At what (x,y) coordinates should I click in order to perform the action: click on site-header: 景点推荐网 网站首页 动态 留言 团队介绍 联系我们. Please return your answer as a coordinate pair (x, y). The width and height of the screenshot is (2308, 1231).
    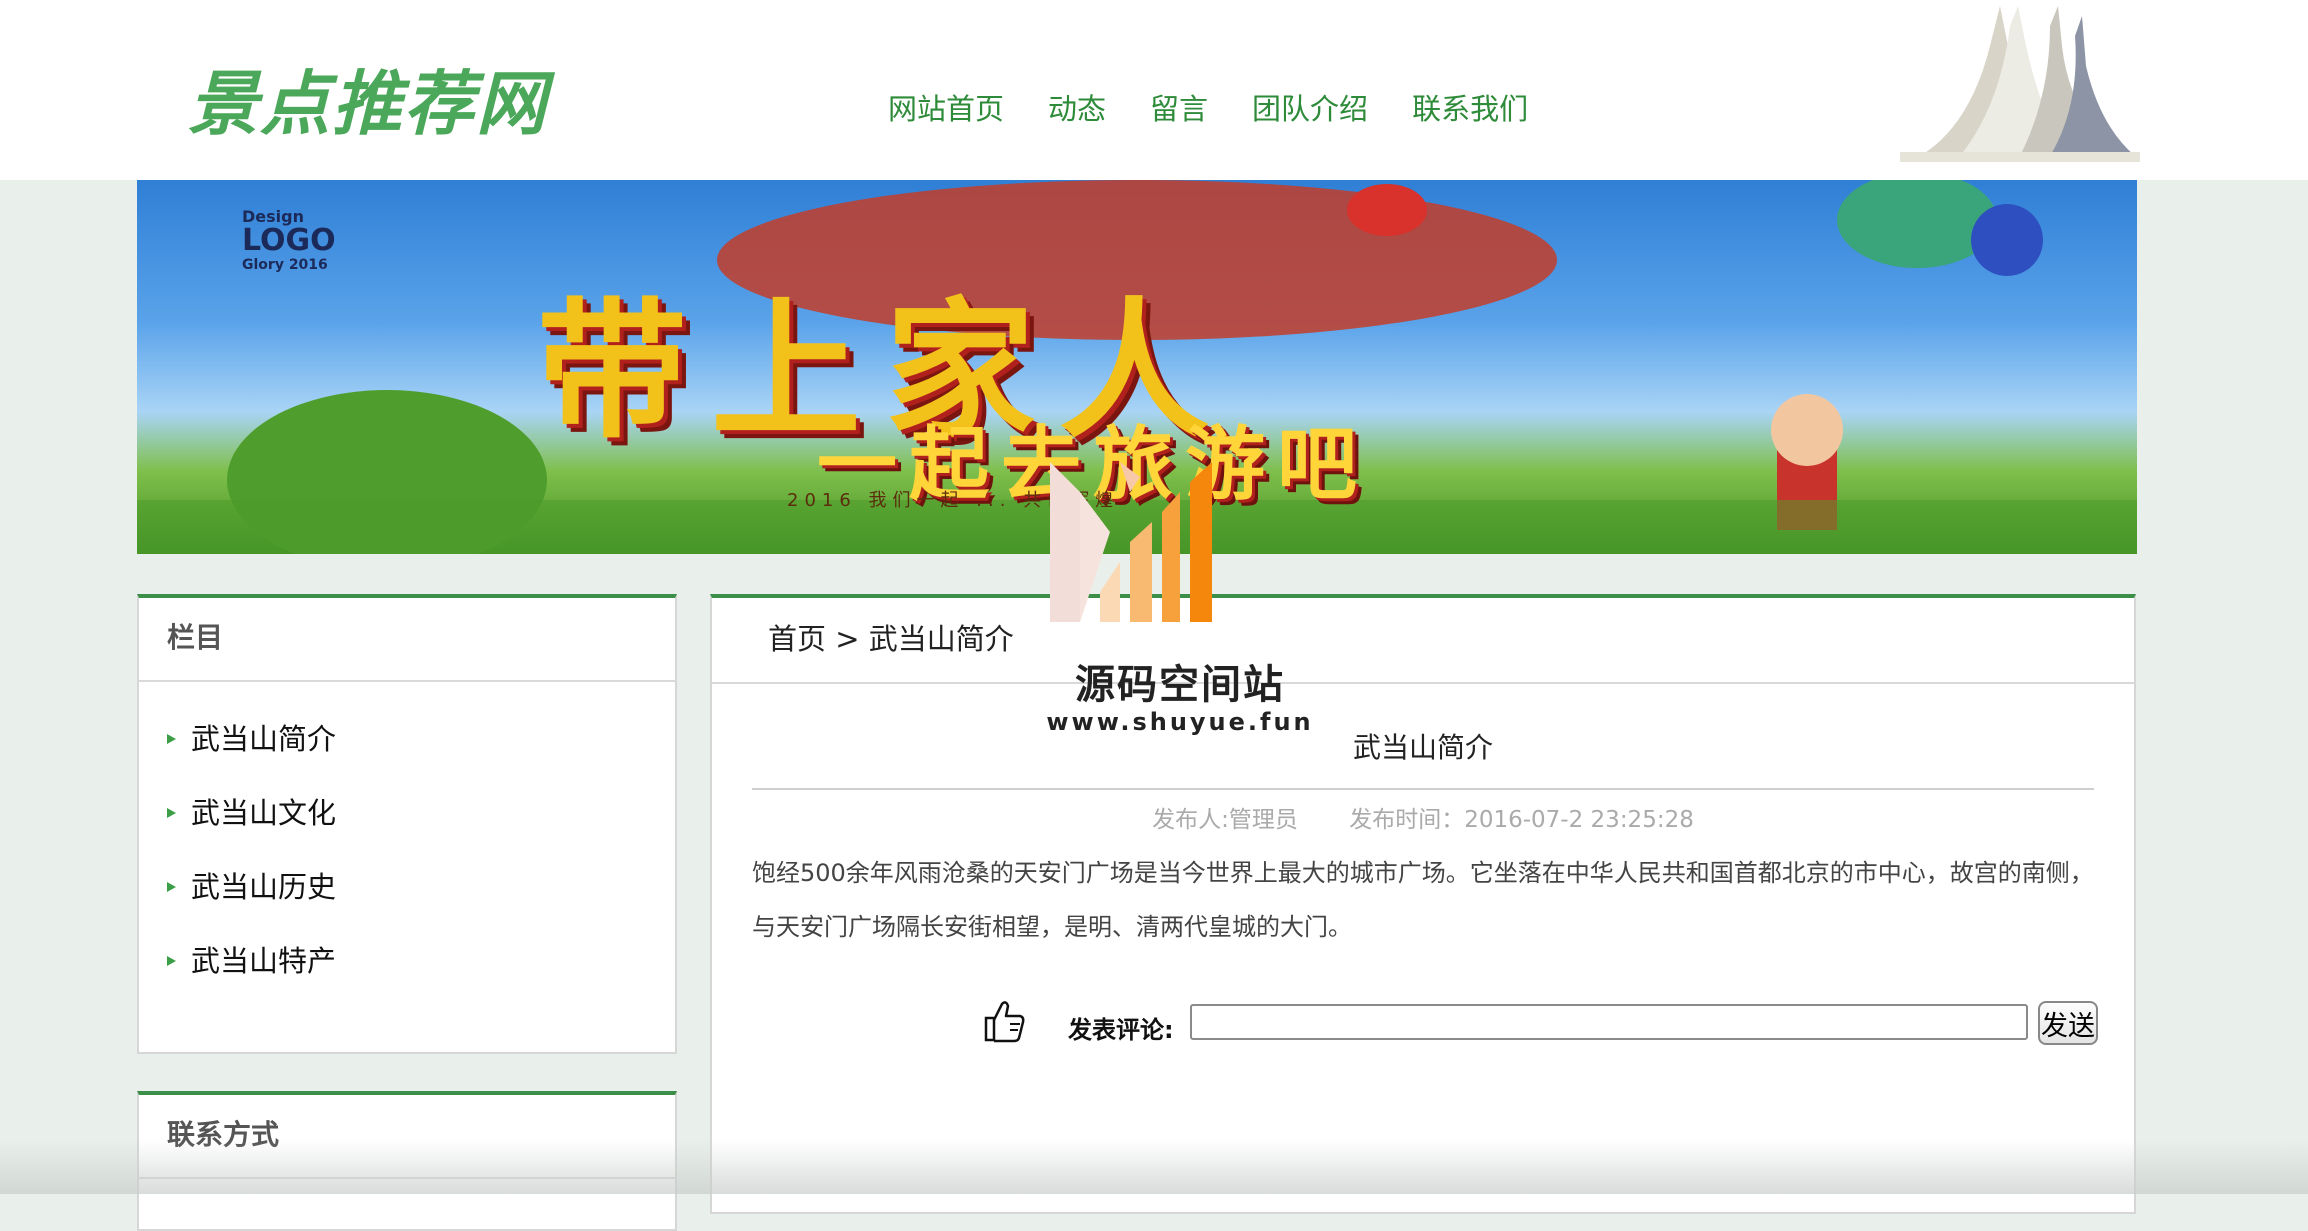
    Looking at the image, I should click on (1154, 90).